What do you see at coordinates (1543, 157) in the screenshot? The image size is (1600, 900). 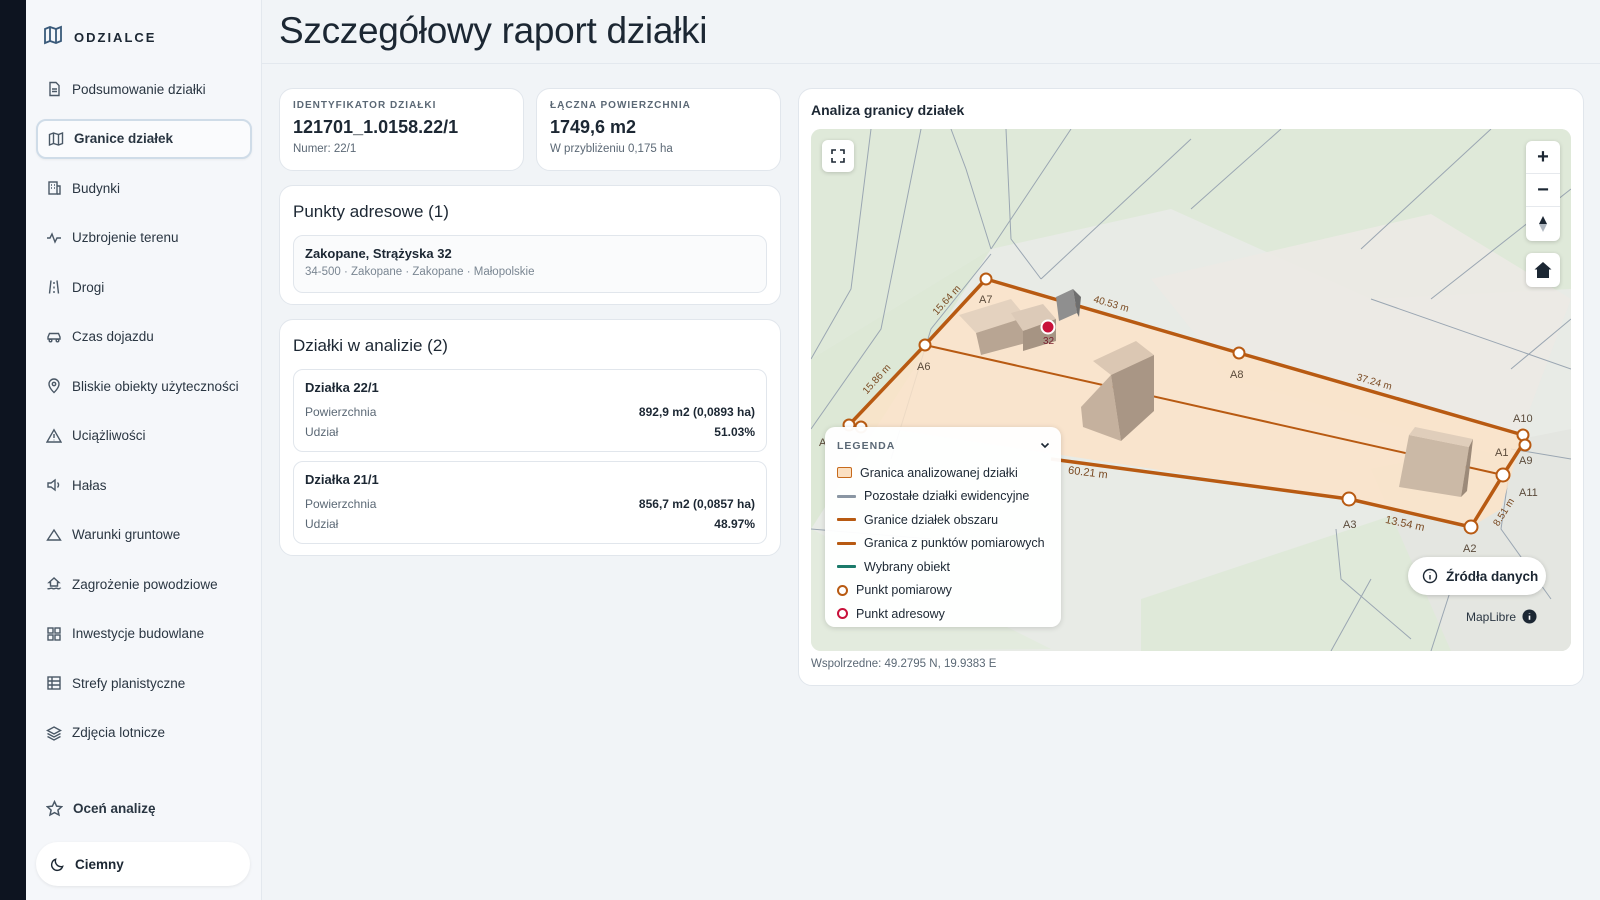 I see `zoom-in-button: +` at bounding box center [1543, 157].